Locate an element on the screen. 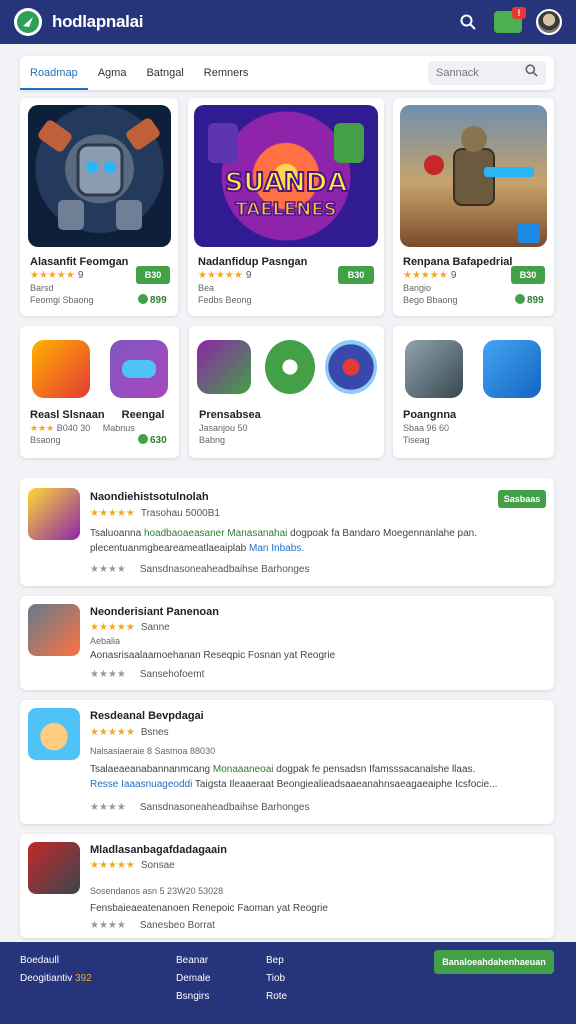  app-meta: Tiseag is located at coordinates (416, 440).